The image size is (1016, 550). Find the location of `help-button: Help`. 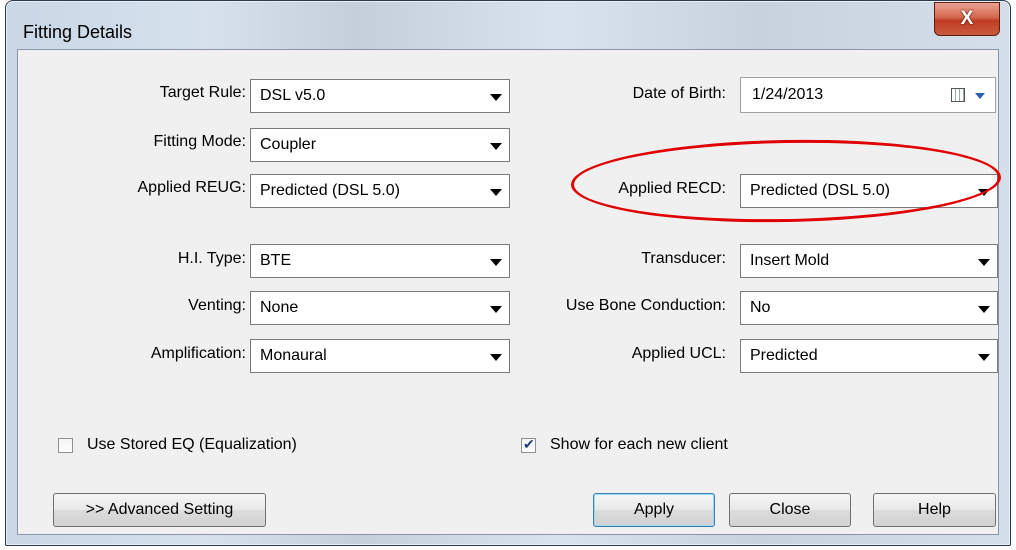

help-button: Help is located at coordinates (934, 510).